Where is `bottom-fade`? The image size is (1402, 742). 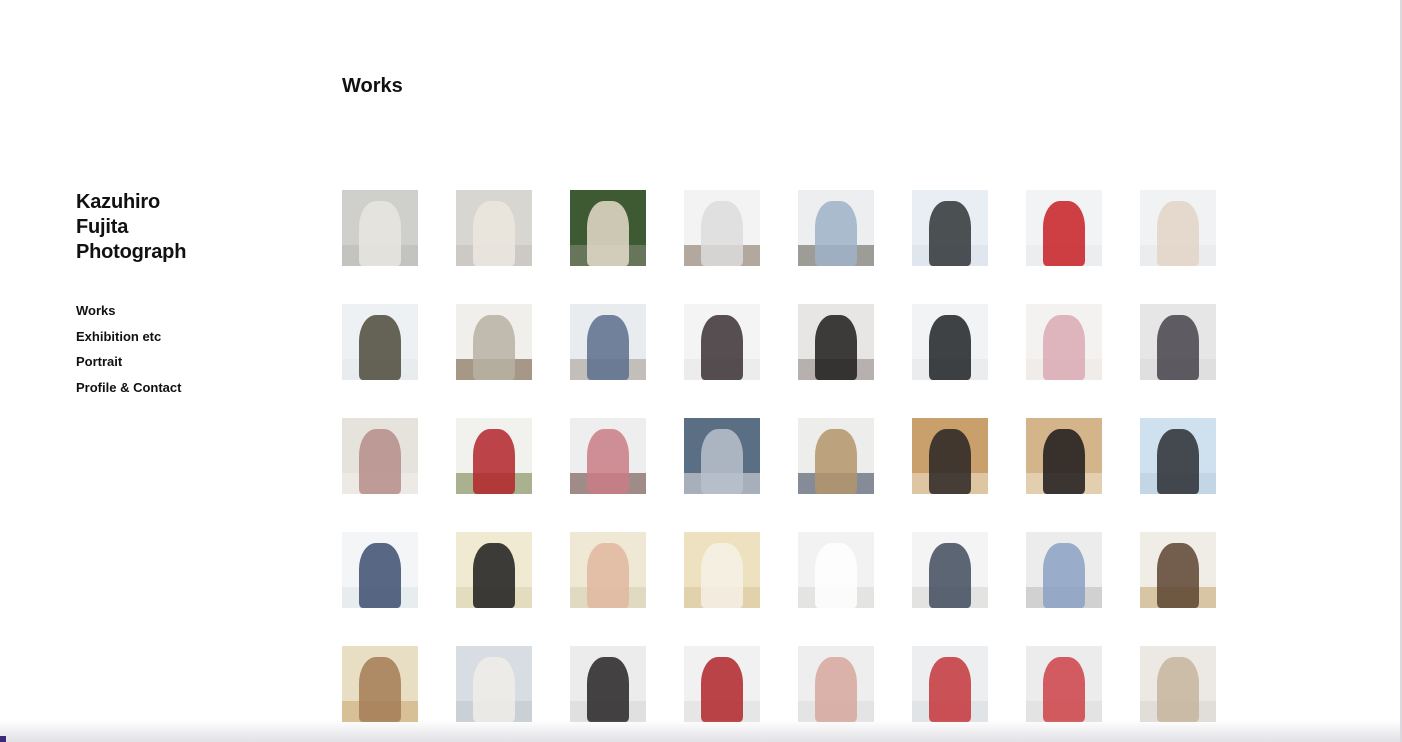
bottom-fade is located at coordinates (700, 731).